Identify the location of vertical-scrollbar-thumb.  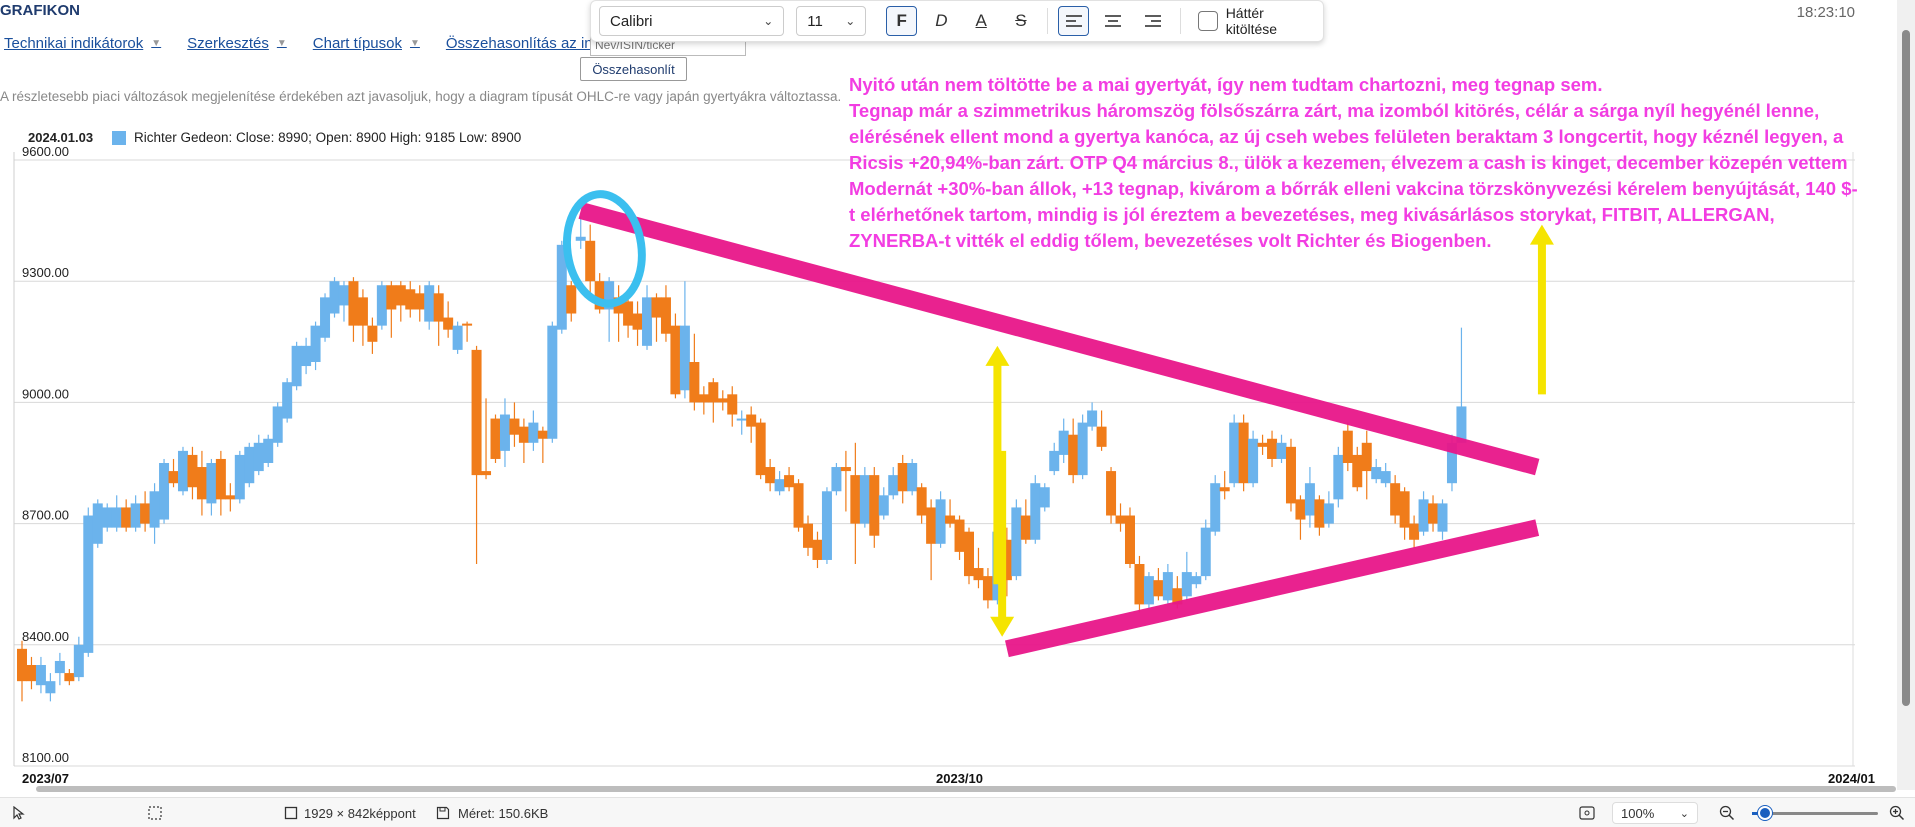
(1906, 368).